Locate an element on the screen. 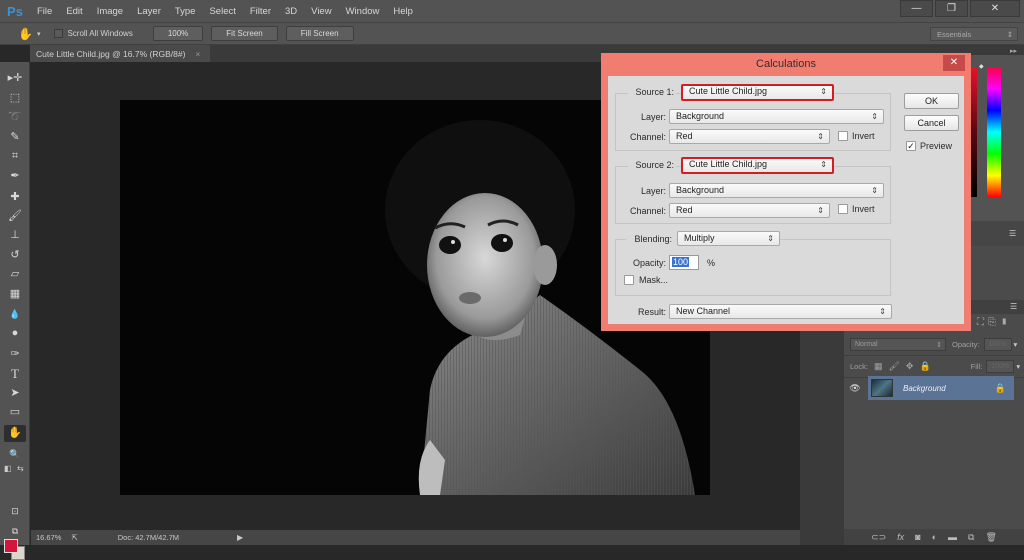  crop-tool-icon: ⌗ is located at coordinates (15, 156).